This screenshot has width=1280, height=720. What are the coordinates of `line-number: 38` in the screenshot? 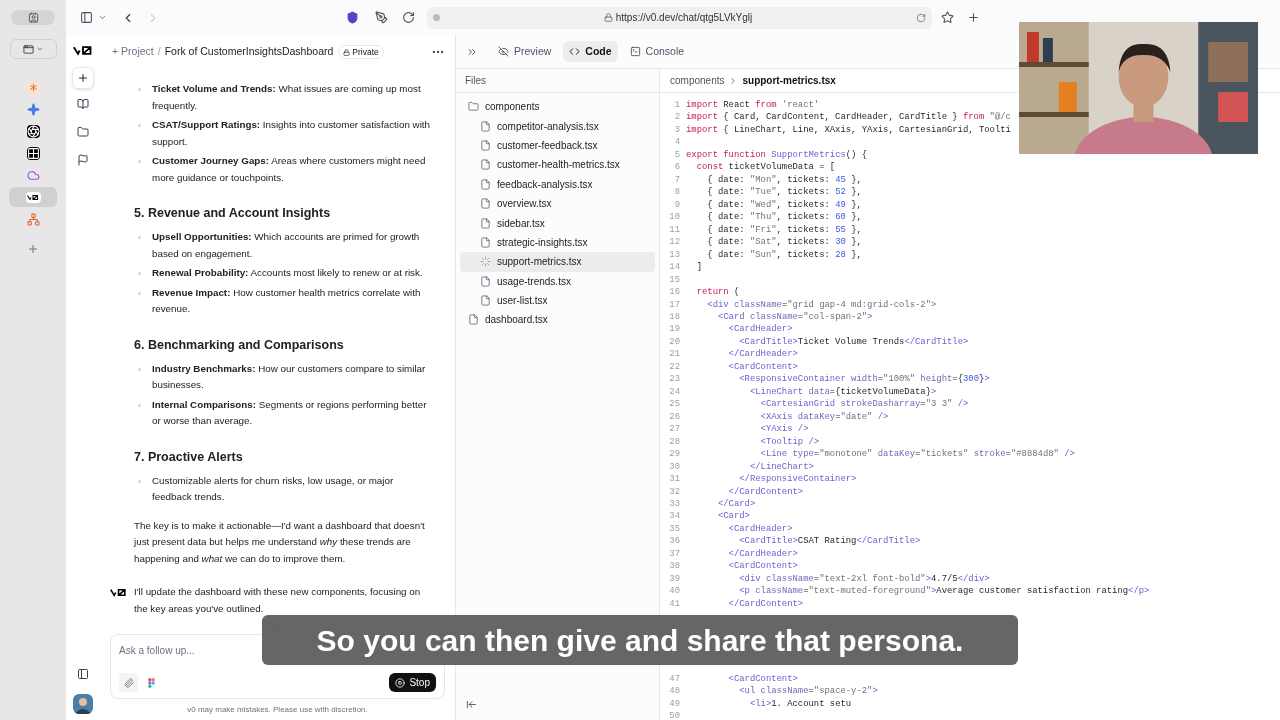 It's located at (674, 566).